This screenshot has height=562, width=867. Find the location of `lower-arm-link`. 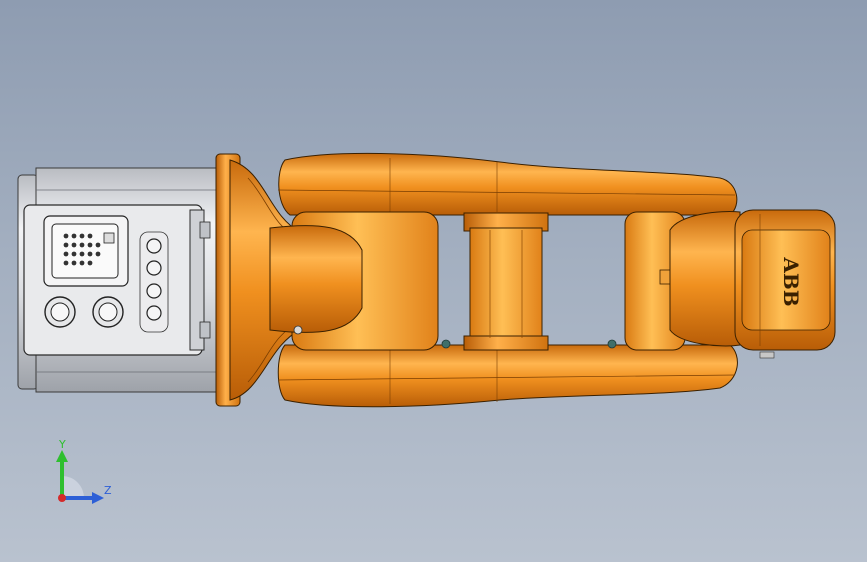

lower-arm-link is located at coordinates (507, 376).